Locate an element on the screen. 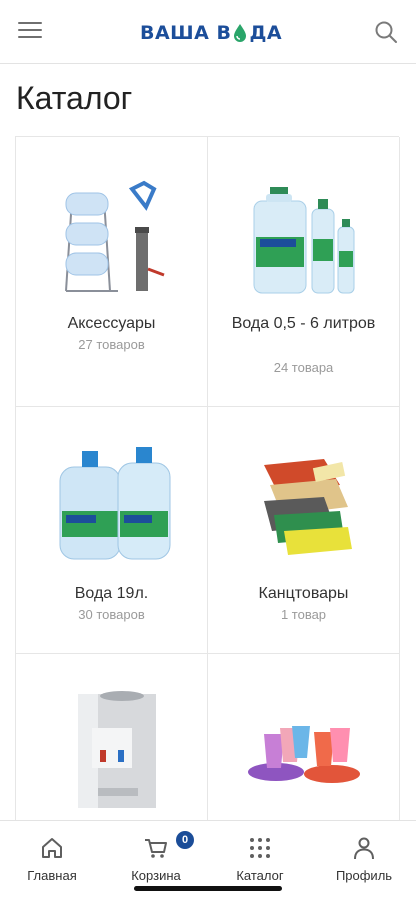 The width and height of the screenshot is (416, 900). category-count: 24 товара is located at coordinates (303, 367).